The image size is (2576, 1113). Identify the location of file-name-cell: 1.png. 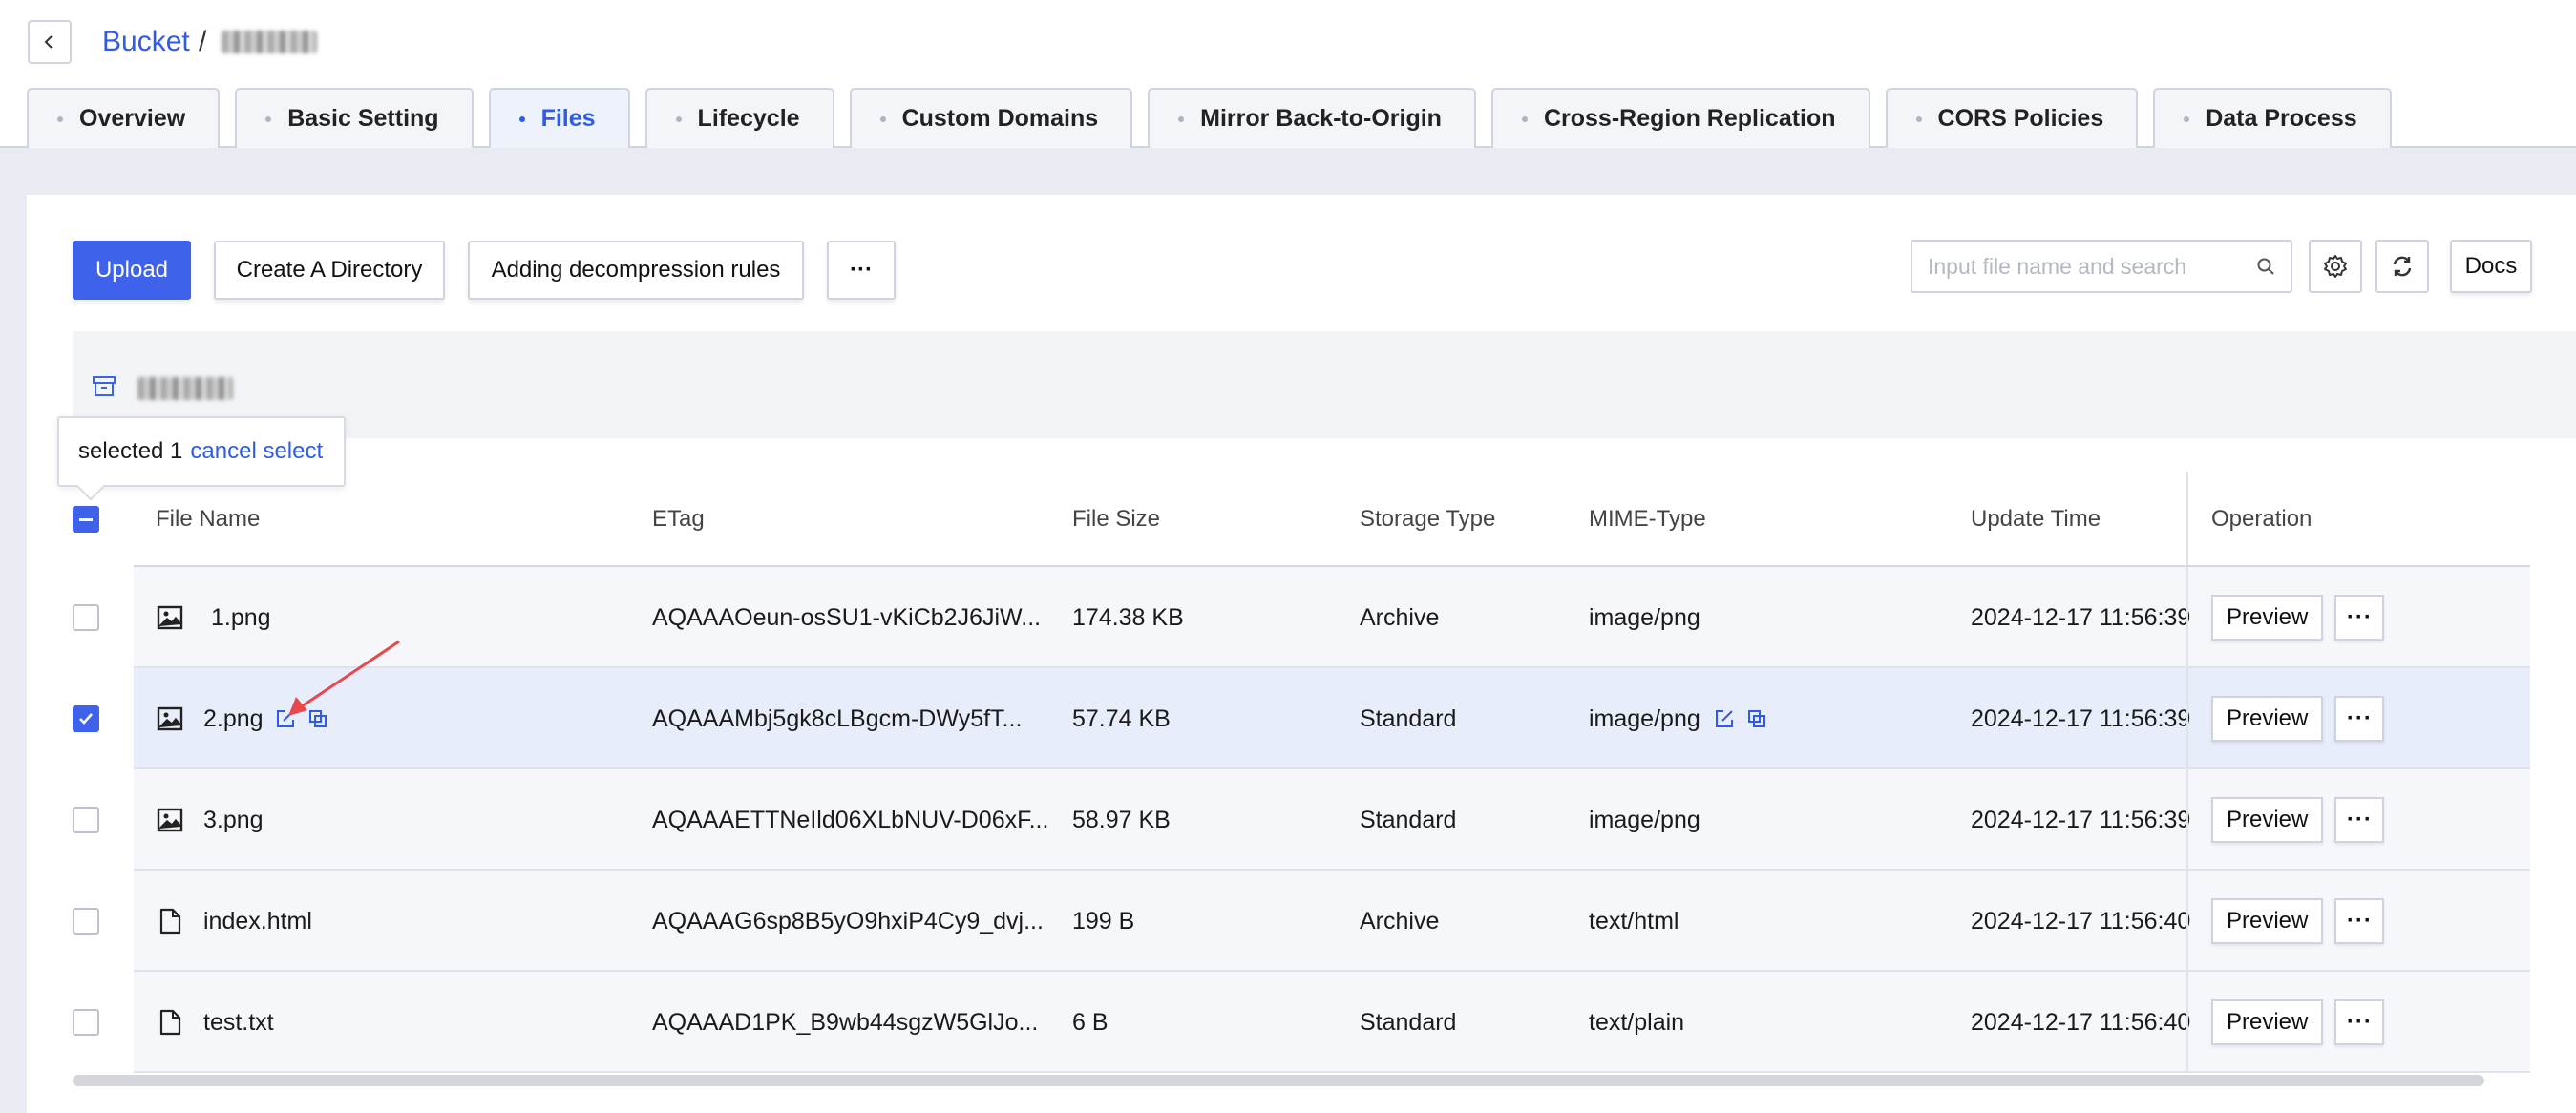
(213, 617).